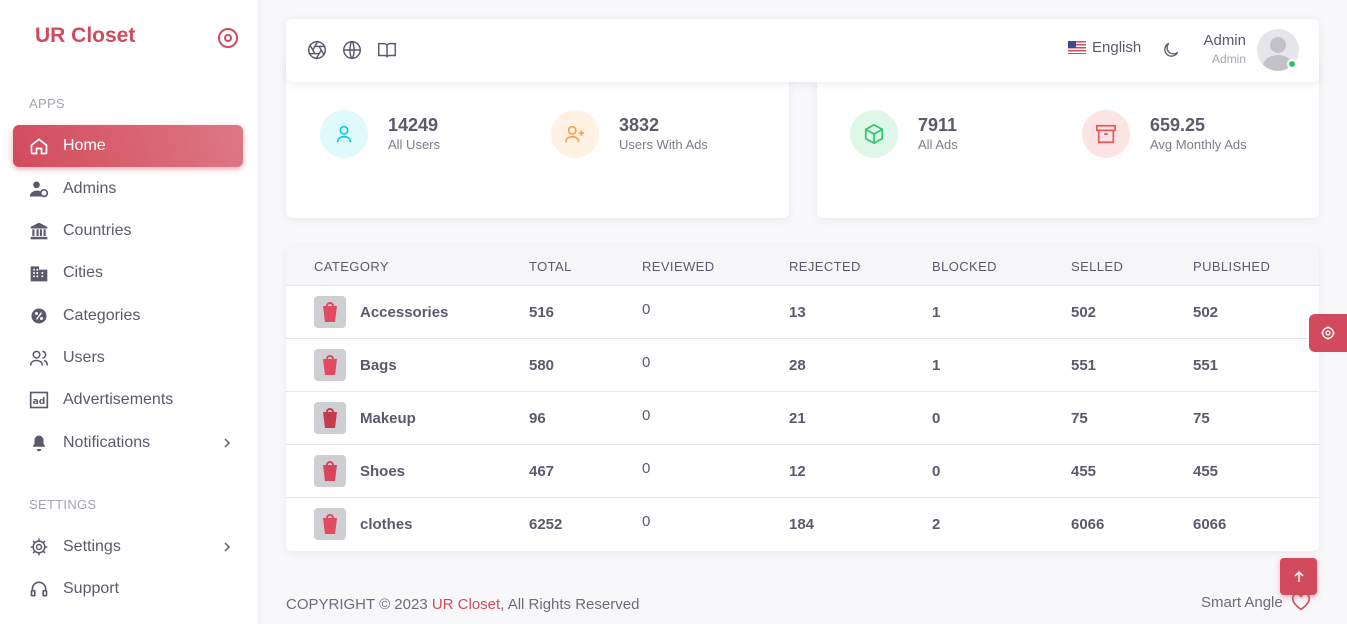 The image size is (1347, 624). What do you see at coordinates (118, 399) in the screenshot?
I see `sidebar-item-label: Advertisements` at bounding box center [118, 399].